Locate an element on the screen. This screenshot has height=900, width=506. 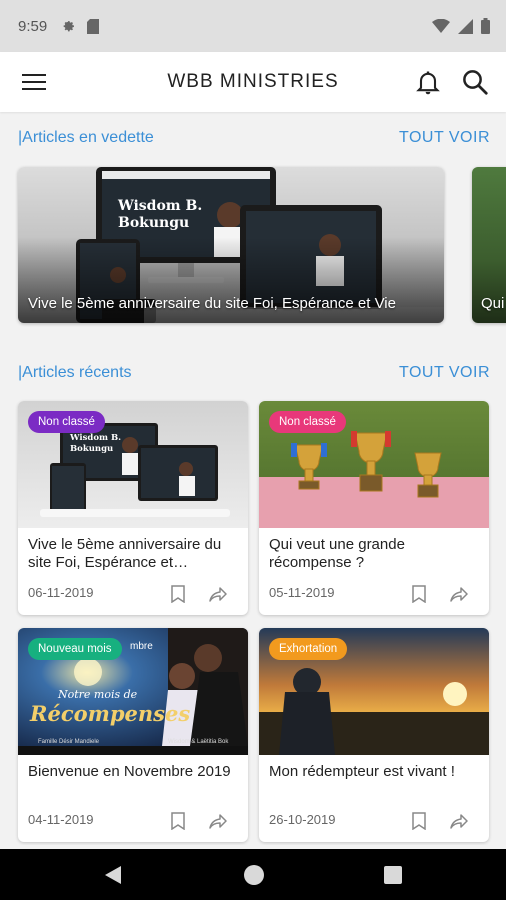
thumbnail-screen-name: Wisdom B. Bokungu is located at coordinates (96, 443).